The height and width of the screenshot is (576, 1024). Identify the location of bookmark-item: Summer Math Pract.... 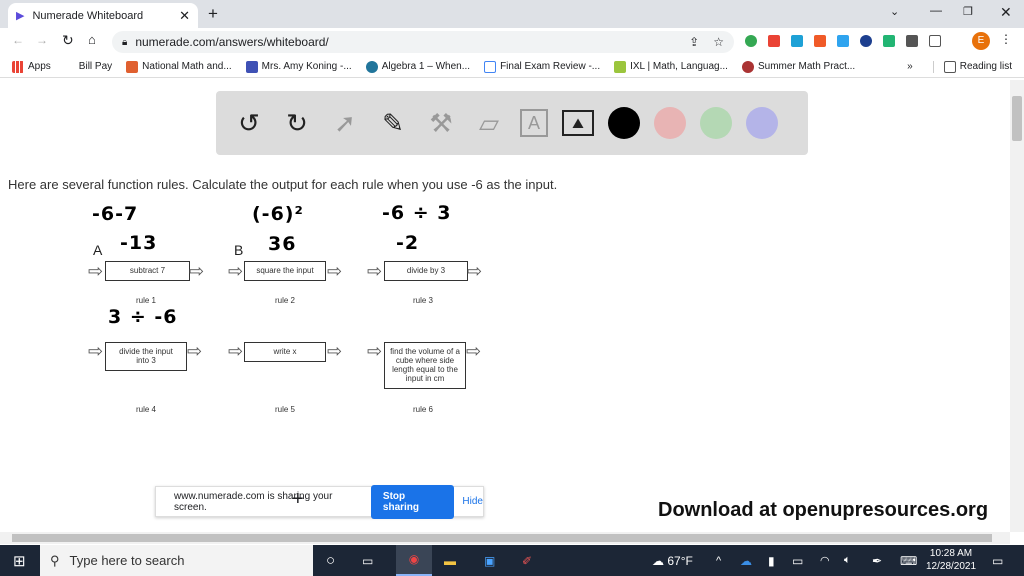
(798, 66).